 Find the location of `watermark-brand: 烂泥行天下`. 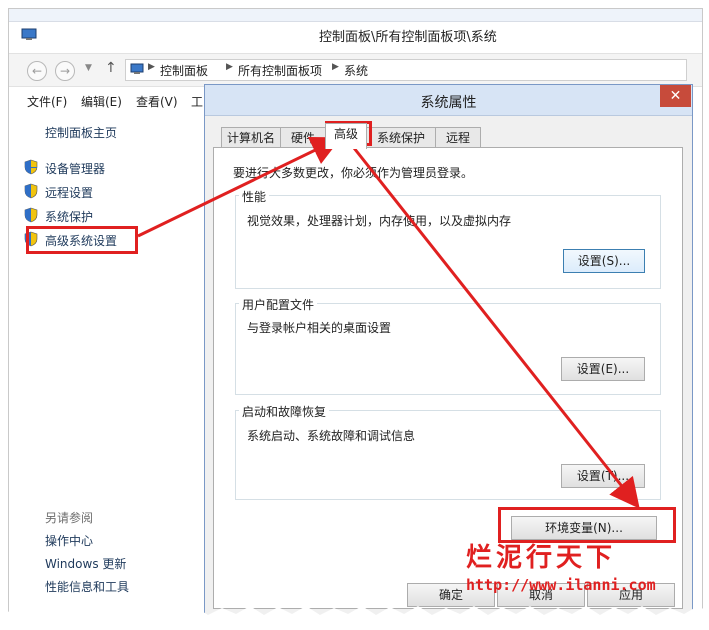

watermark-brand: 烂泥行天下 is located at coordinates (541, 558).